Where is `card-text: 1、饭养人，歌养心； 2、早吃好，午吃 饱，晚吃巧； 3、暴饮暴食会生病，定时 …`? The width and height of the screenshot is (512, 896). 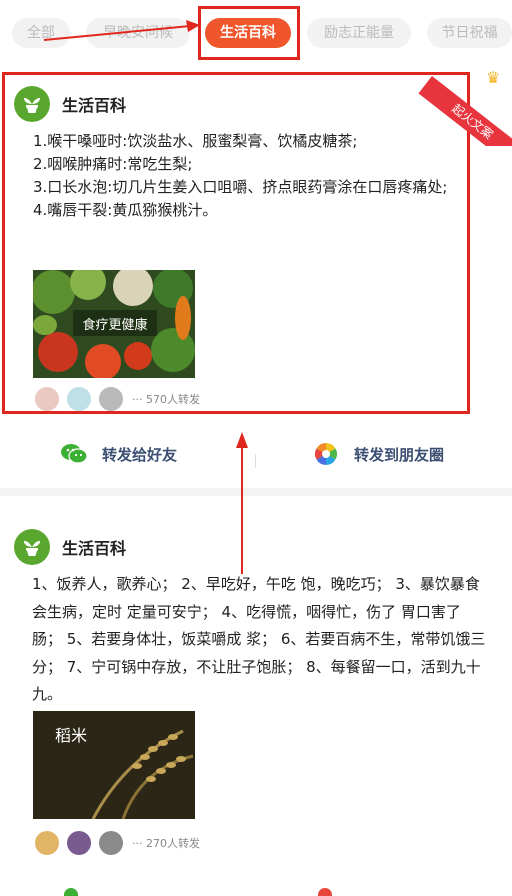 card-text: 1、饭养人，歌养心； 2、早吃好，午吃 饱，晚吃巧； 3、暴饮暴食会生病，定时 … is located at coordinates (259, 639).